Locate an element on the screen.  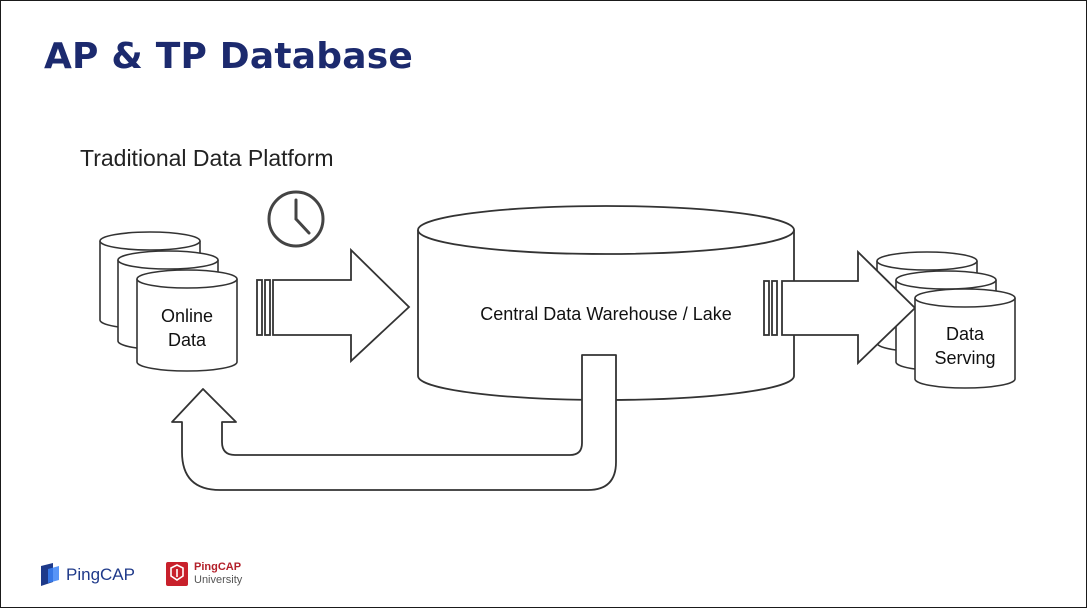
data-serving-label-line1: Data is located at coordinates (965, 334).